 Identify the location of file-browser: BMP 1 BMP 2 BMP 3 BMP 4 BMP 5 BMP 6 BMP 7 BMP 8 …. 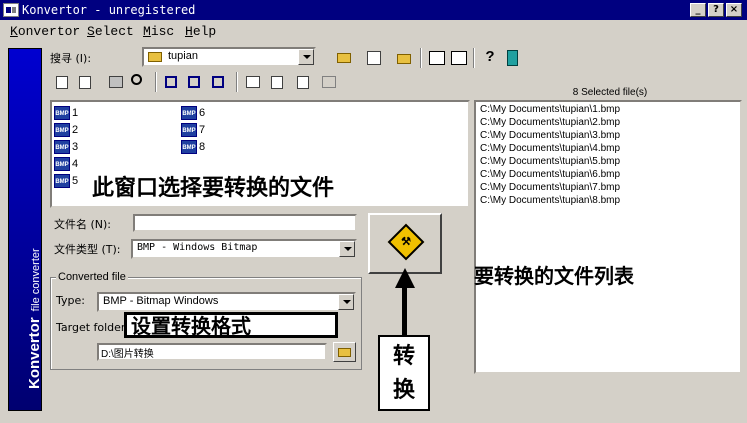
(260, 154).